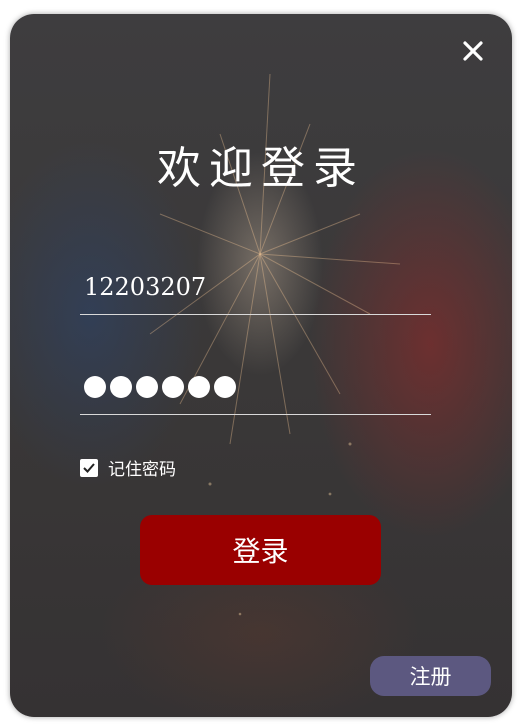 The image size is (523, 726). I want to click on password-input, so click(255, 387).